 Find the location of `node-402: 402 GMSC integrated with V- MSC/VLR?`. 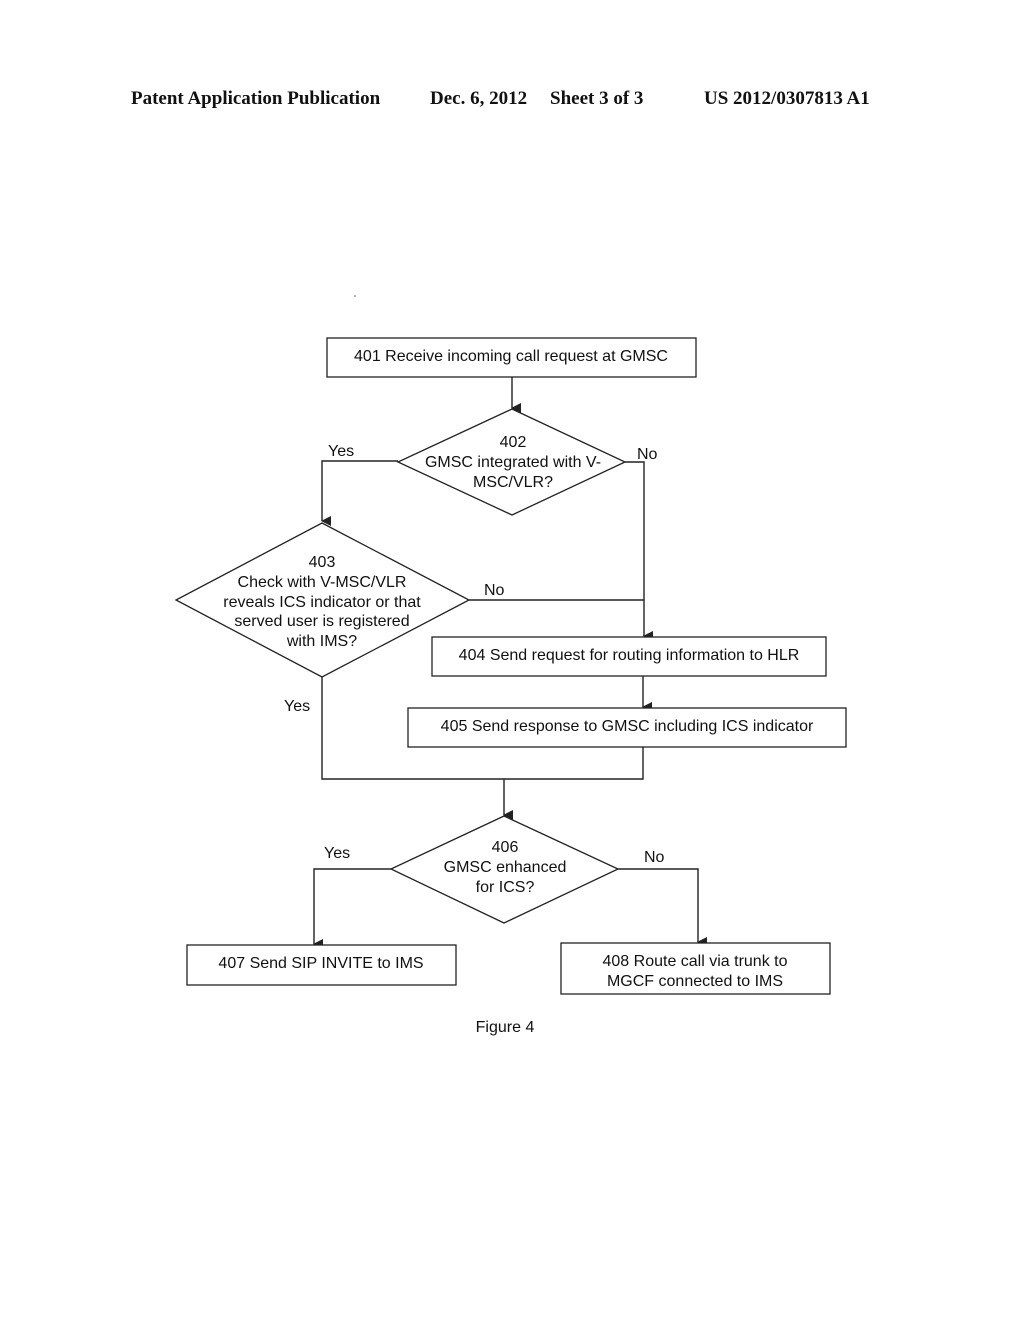

node-402: 402 GMSC integrated with V- MSC/VLR? is located at coordinates (511, 462).